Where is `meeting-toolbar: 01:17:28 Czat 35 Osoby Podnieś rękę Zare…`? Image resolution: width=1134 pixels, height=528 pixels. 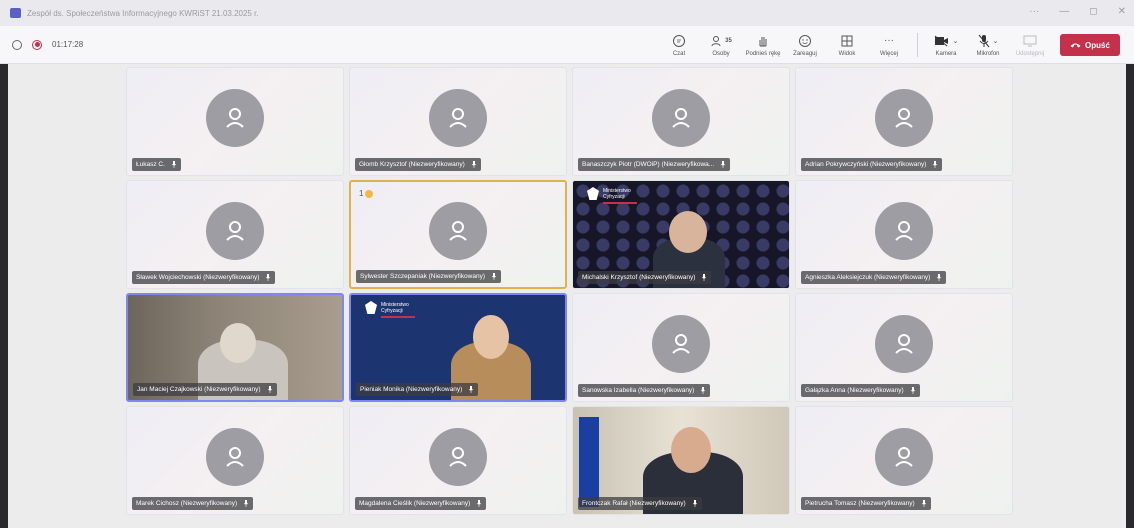
meeting-toolbar: 01:17:28 Czat 35 Osoby Podnieś rękę Zare… is located at coordinates (567, 45).